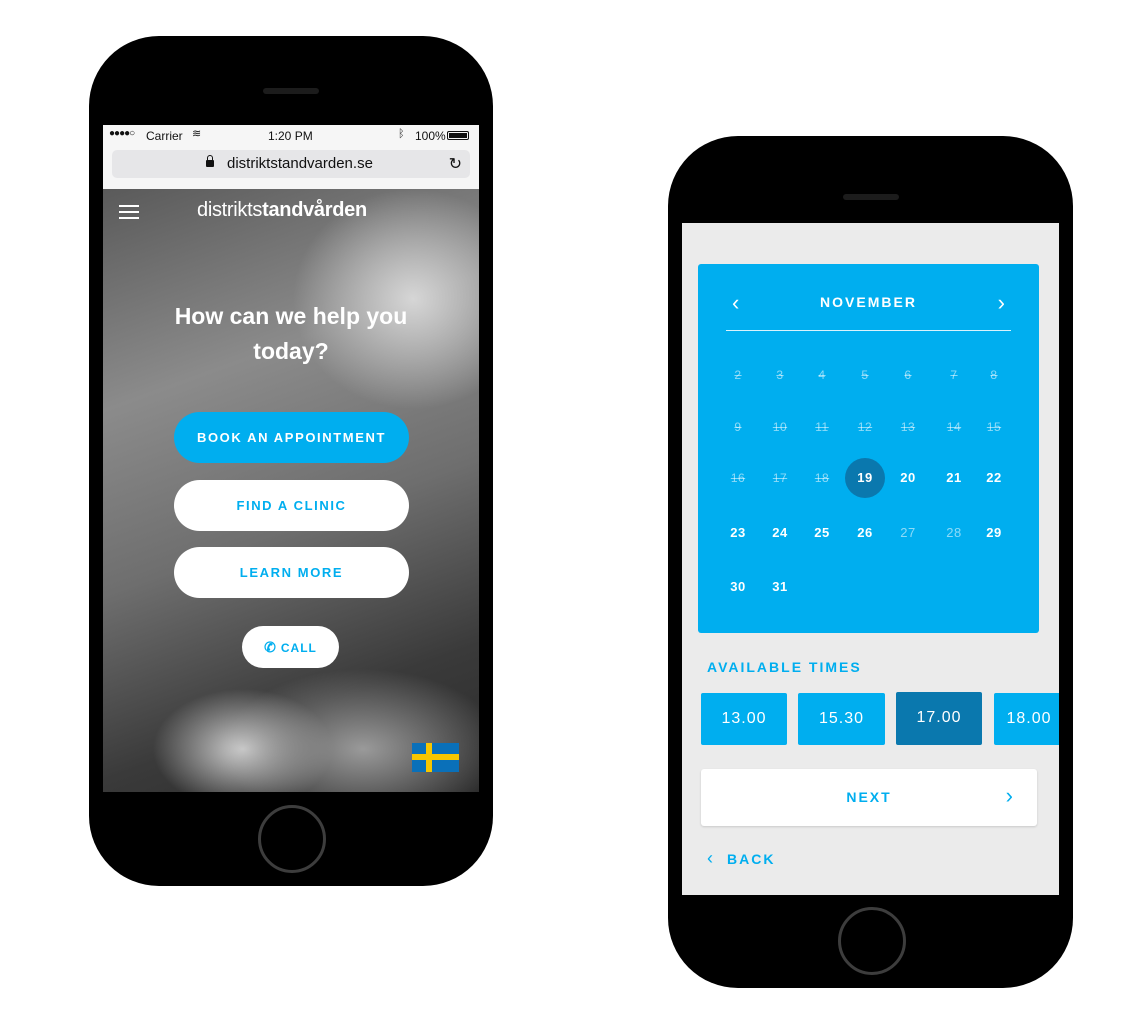  I want to click on calendar-month: NOVEMBER, so click(868, 302).